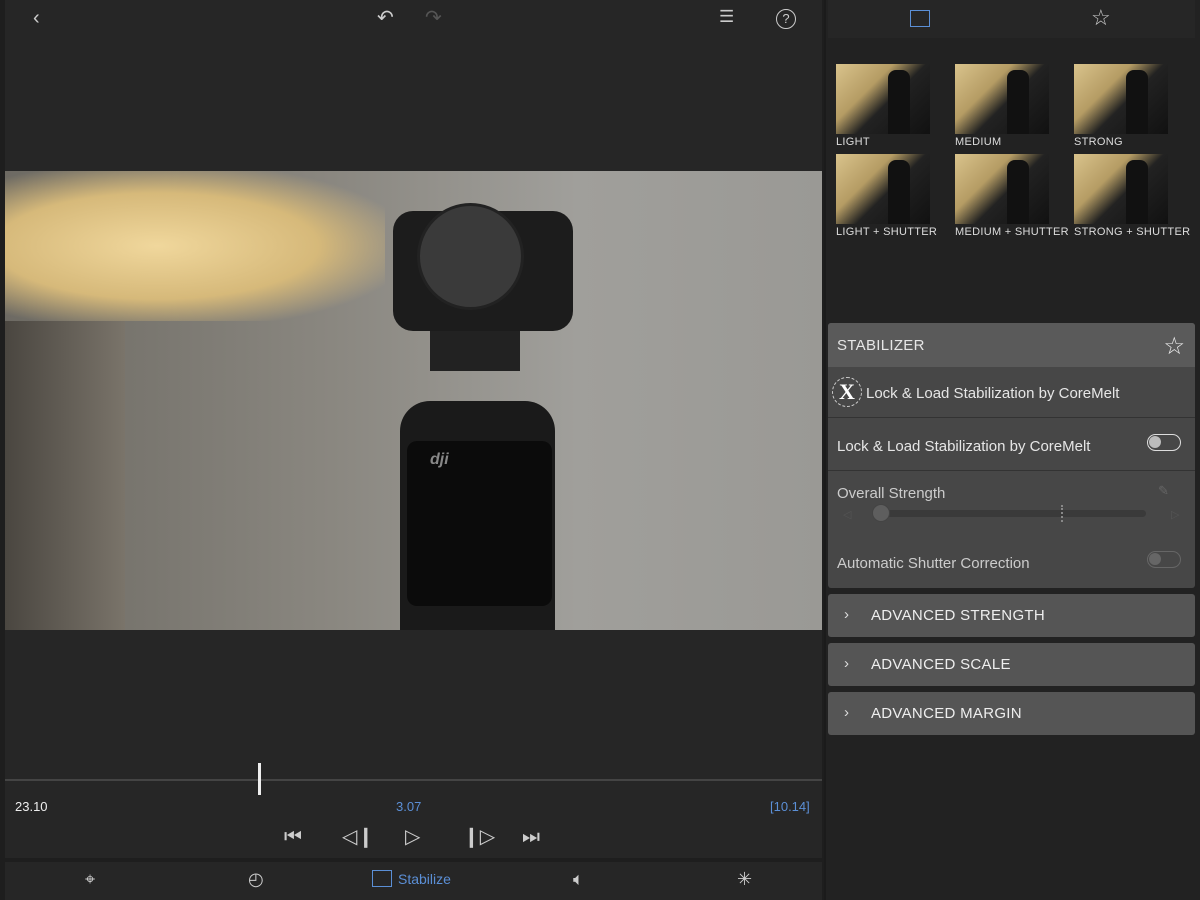  What do you see at coordinates (726, 16) in the screenshot?
I see `clipboard-icon: ☰` at bounding box center [726, 16].